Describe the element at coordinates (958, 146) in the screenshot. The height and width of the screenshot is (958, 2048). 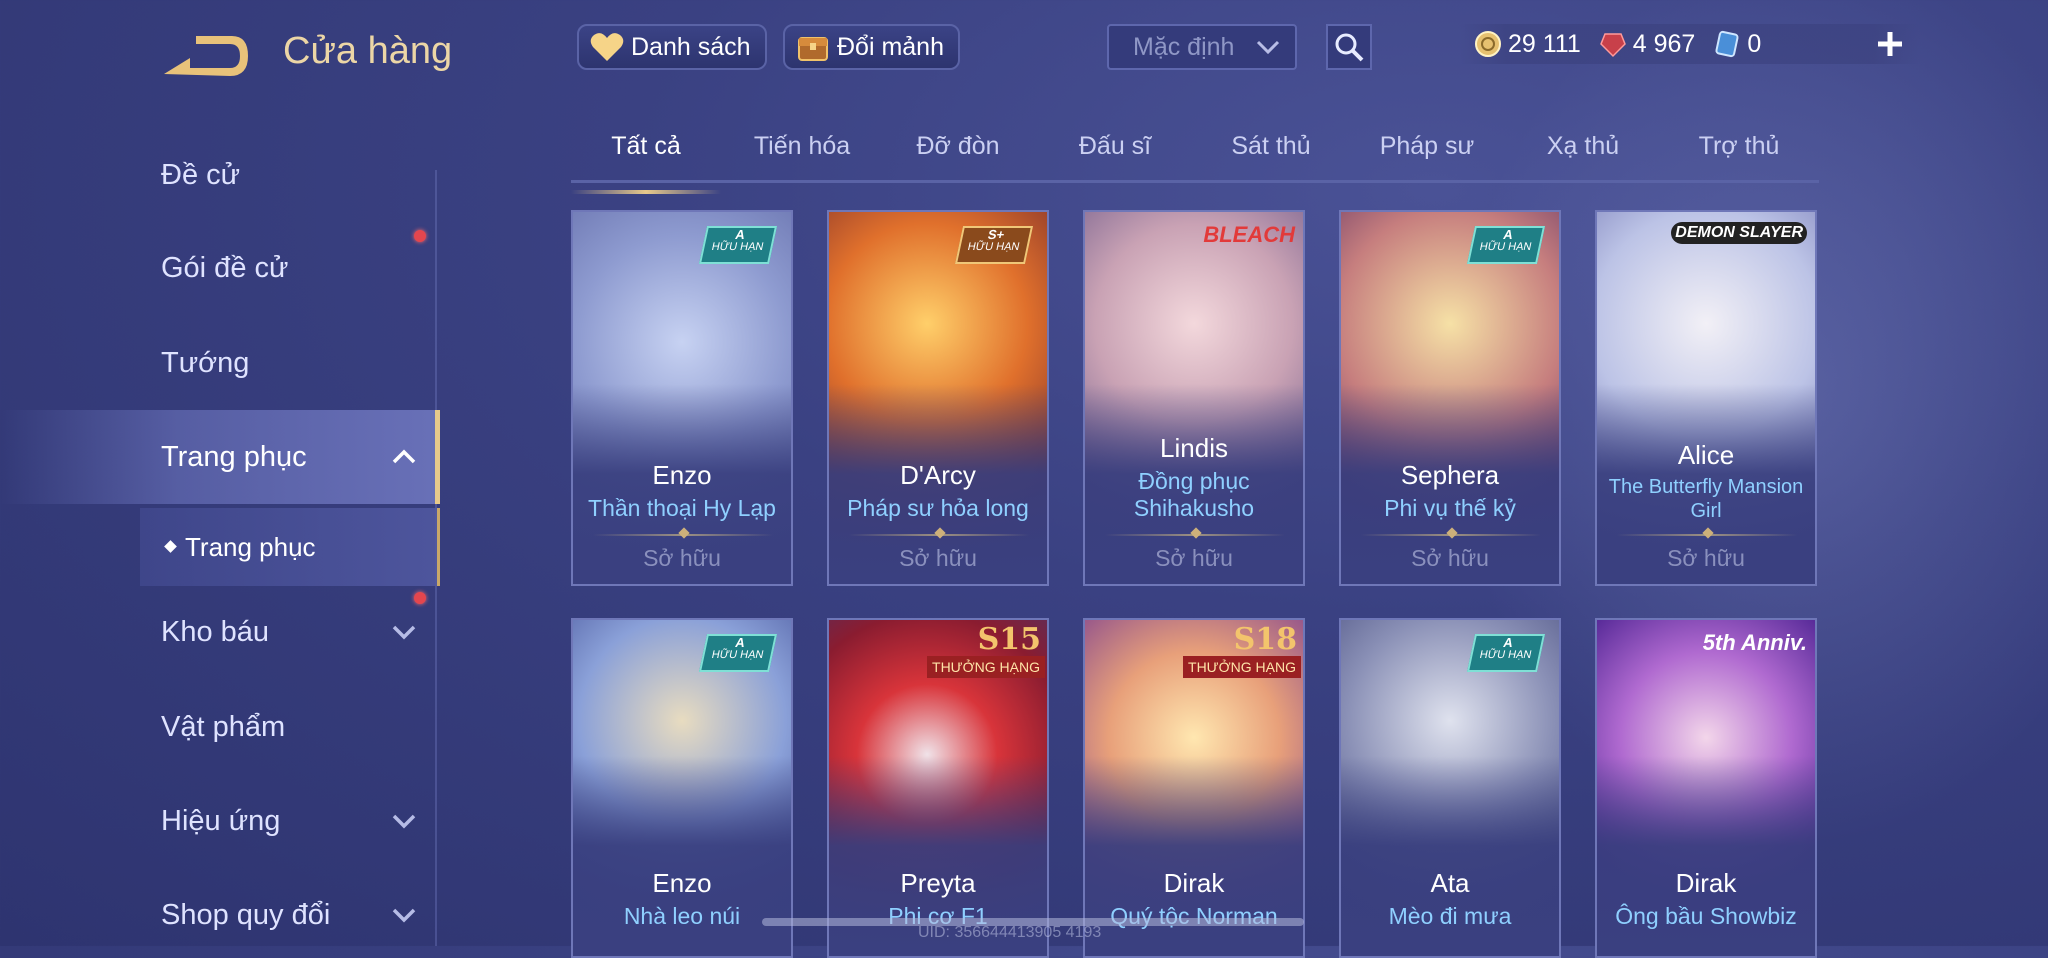
I see `tab-tank: Đỡ đòn` at that location.